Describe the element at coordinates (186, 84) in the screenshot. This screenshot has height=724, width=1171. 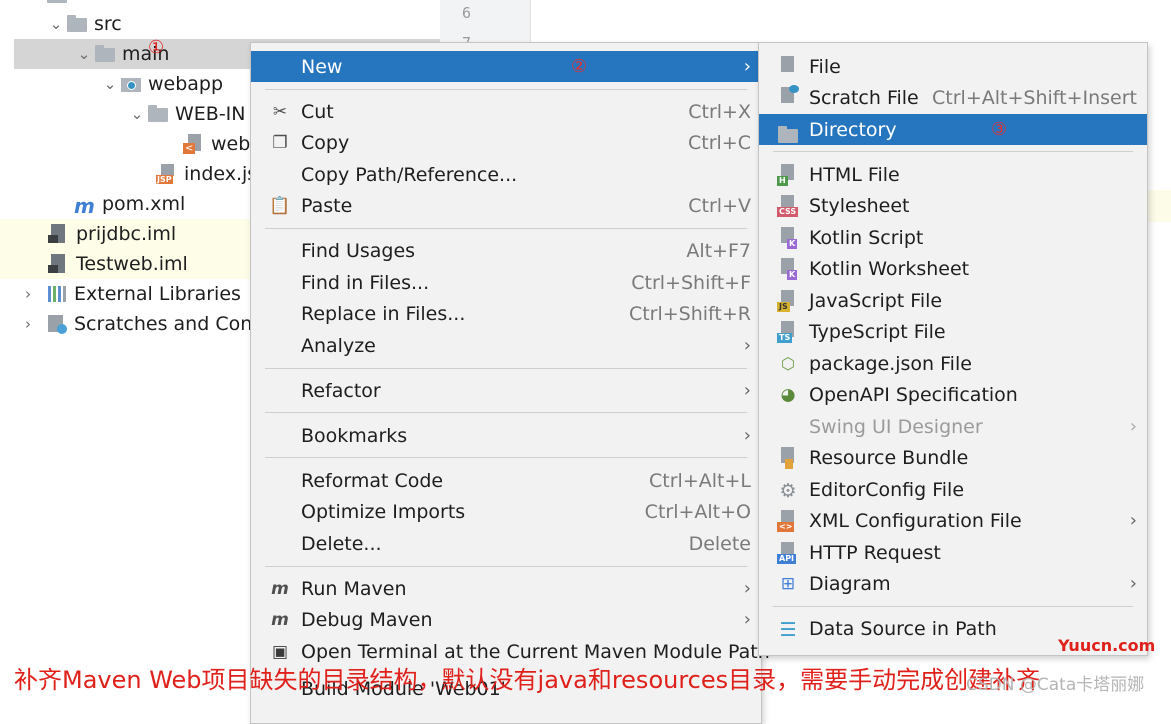
I see `tree-item-label: webapp` at that location.